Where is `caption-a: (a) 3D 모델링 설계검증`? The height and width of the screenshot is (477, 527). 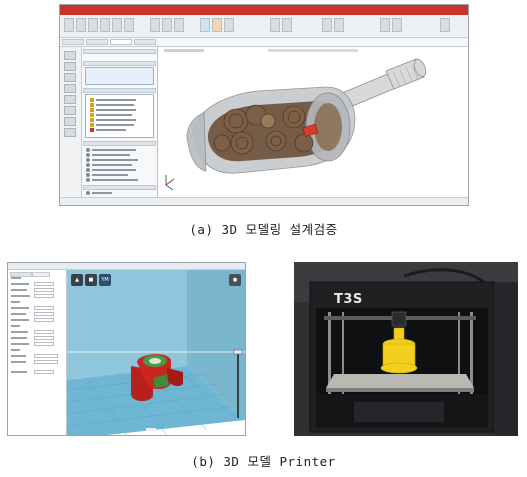
caption-a: (a) 3D 모델링 설계검증 is located at coordinates (263, 229).